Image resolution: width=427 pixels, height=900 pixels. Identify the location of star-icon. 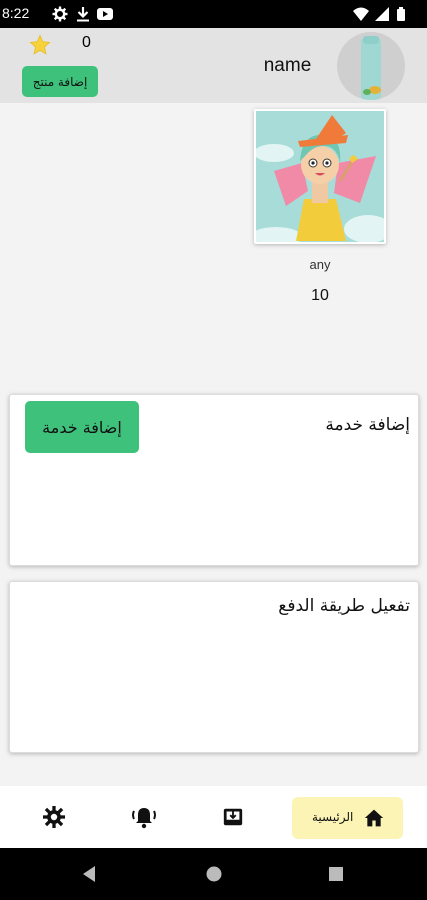
(40, 44).